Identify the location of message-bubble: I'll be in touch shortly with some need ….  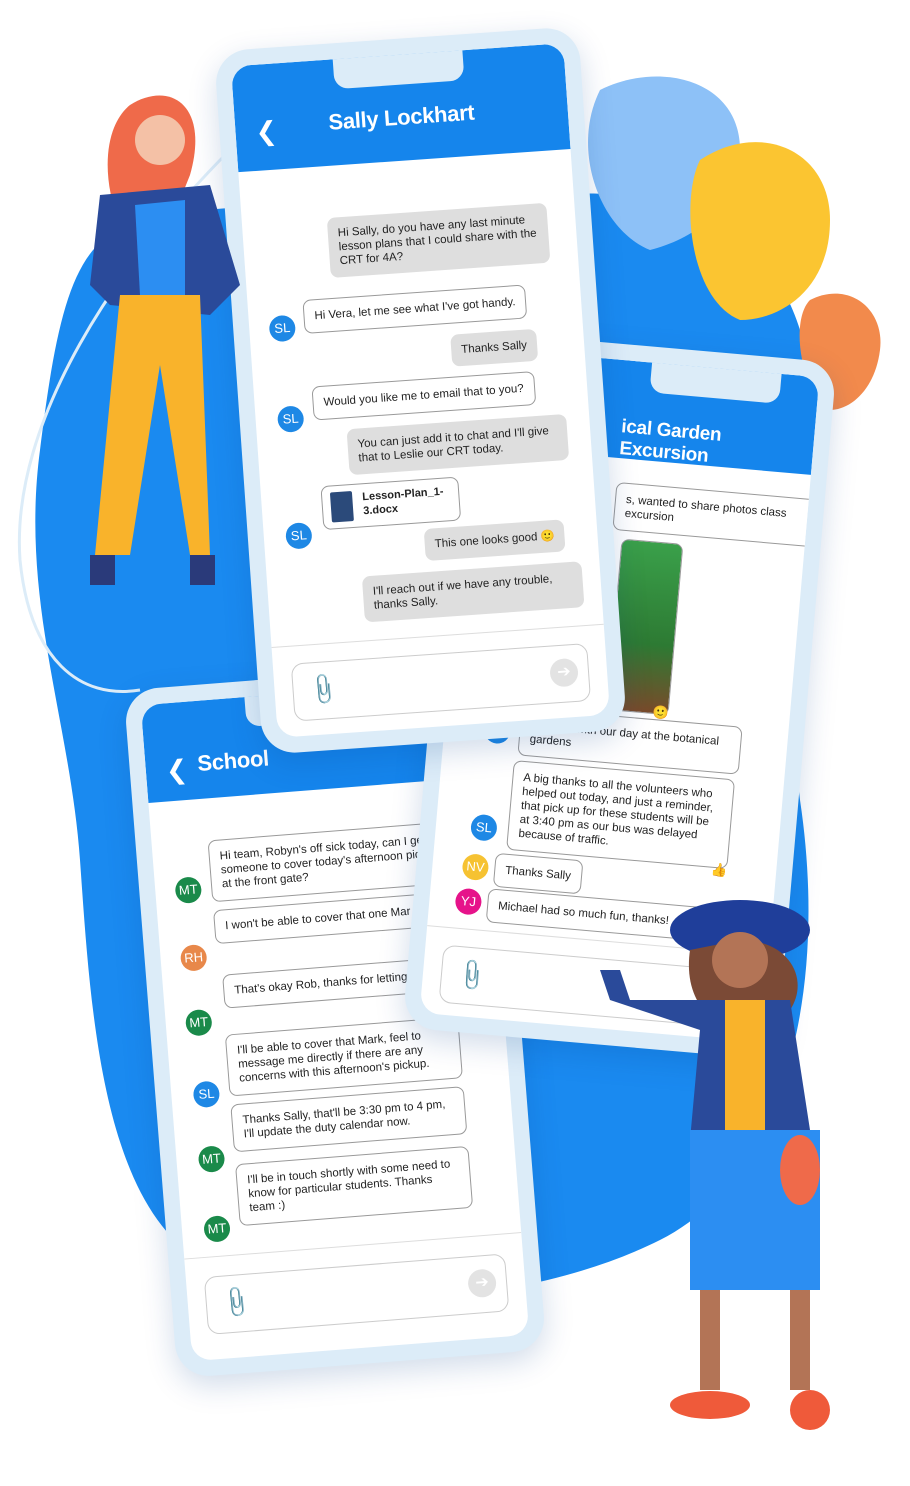
(354, 1186).